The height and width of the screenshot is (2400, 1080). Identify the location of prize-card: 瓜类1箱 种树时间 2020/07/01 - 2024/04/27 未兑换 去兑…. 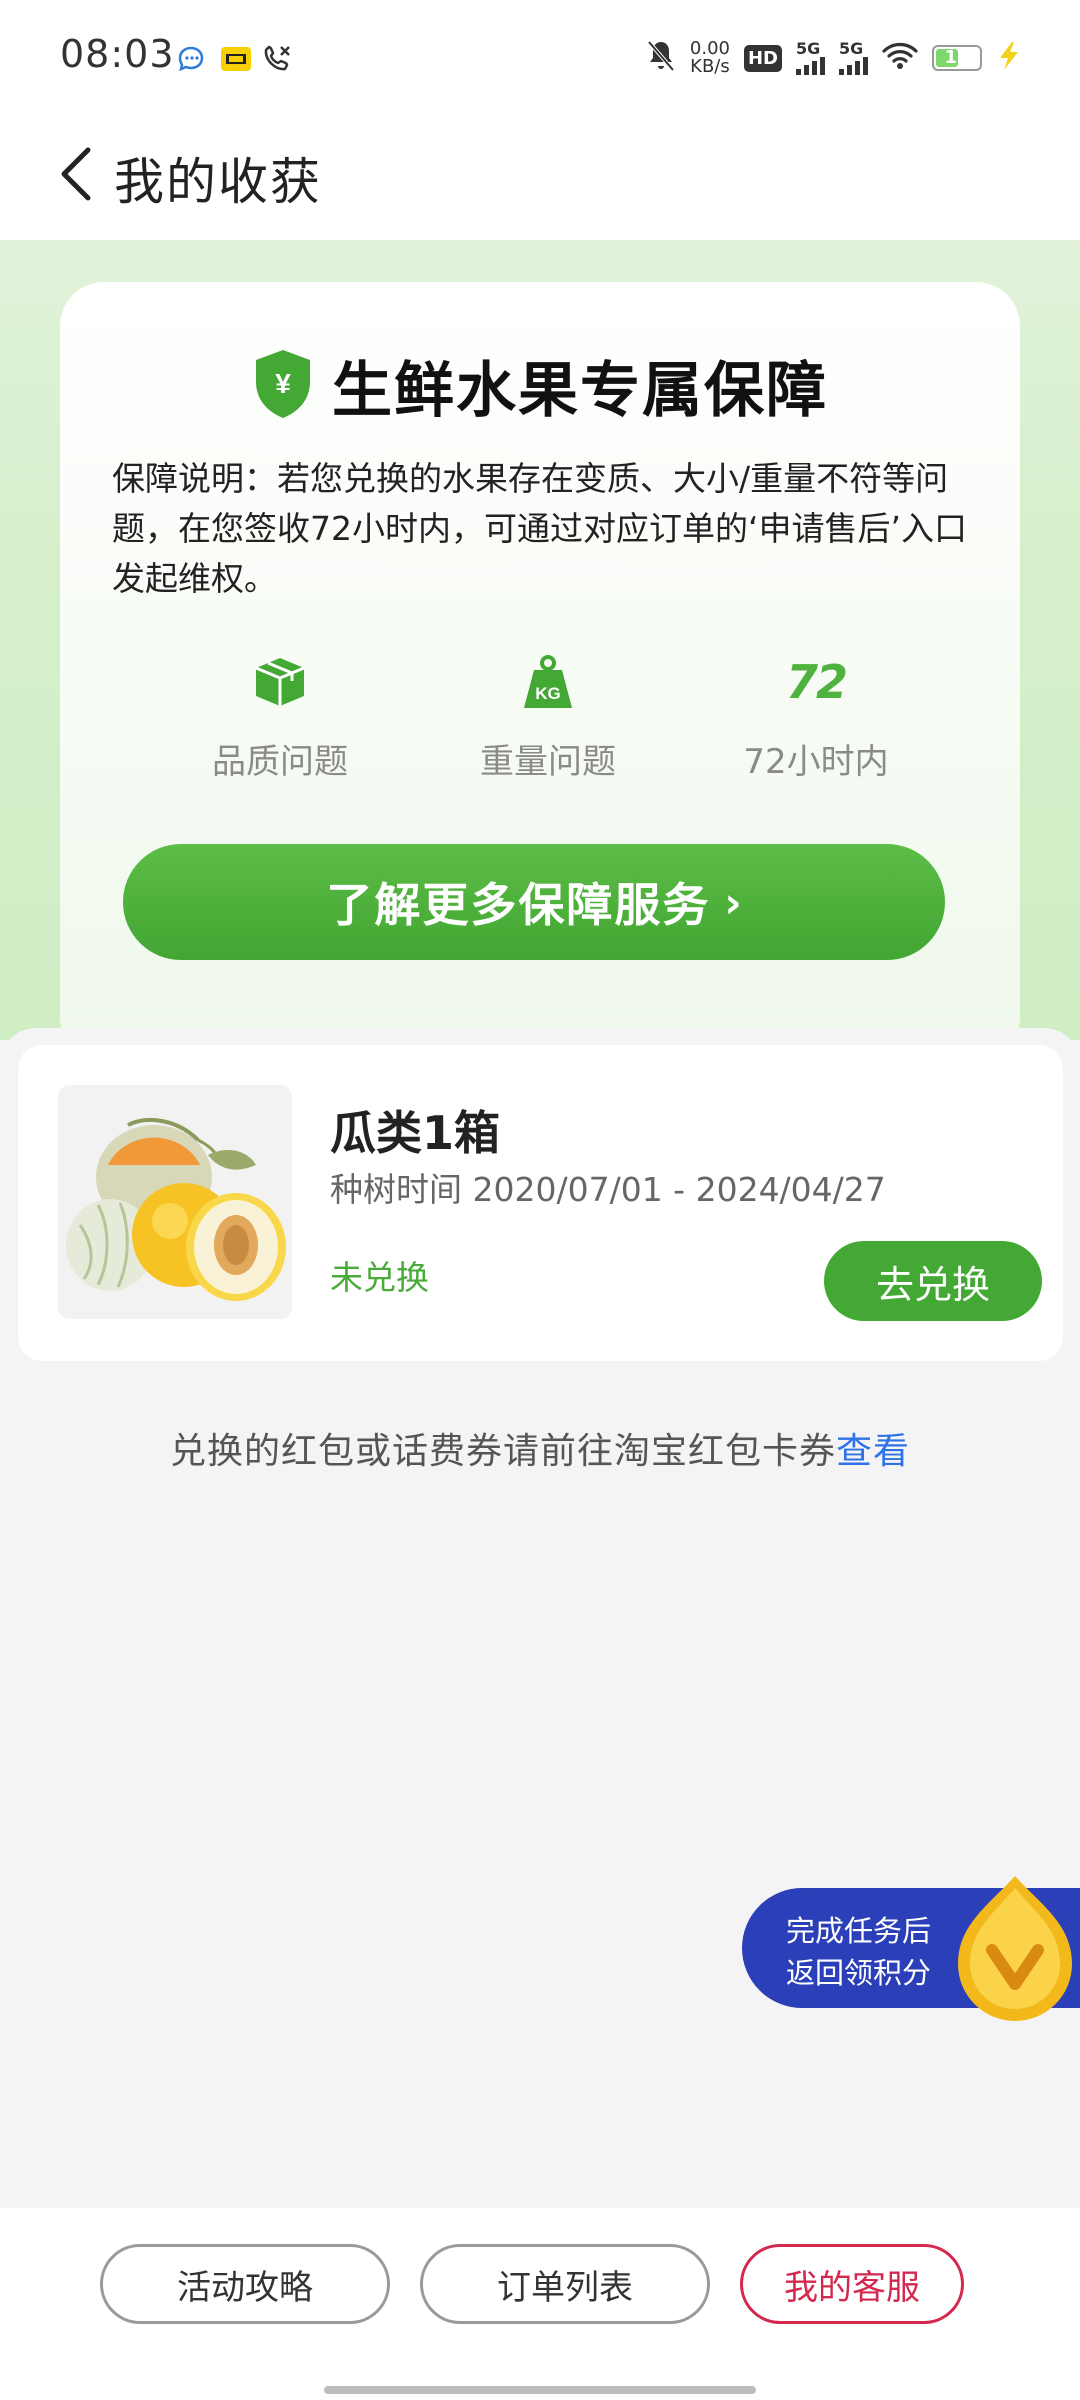
(540, 1203).